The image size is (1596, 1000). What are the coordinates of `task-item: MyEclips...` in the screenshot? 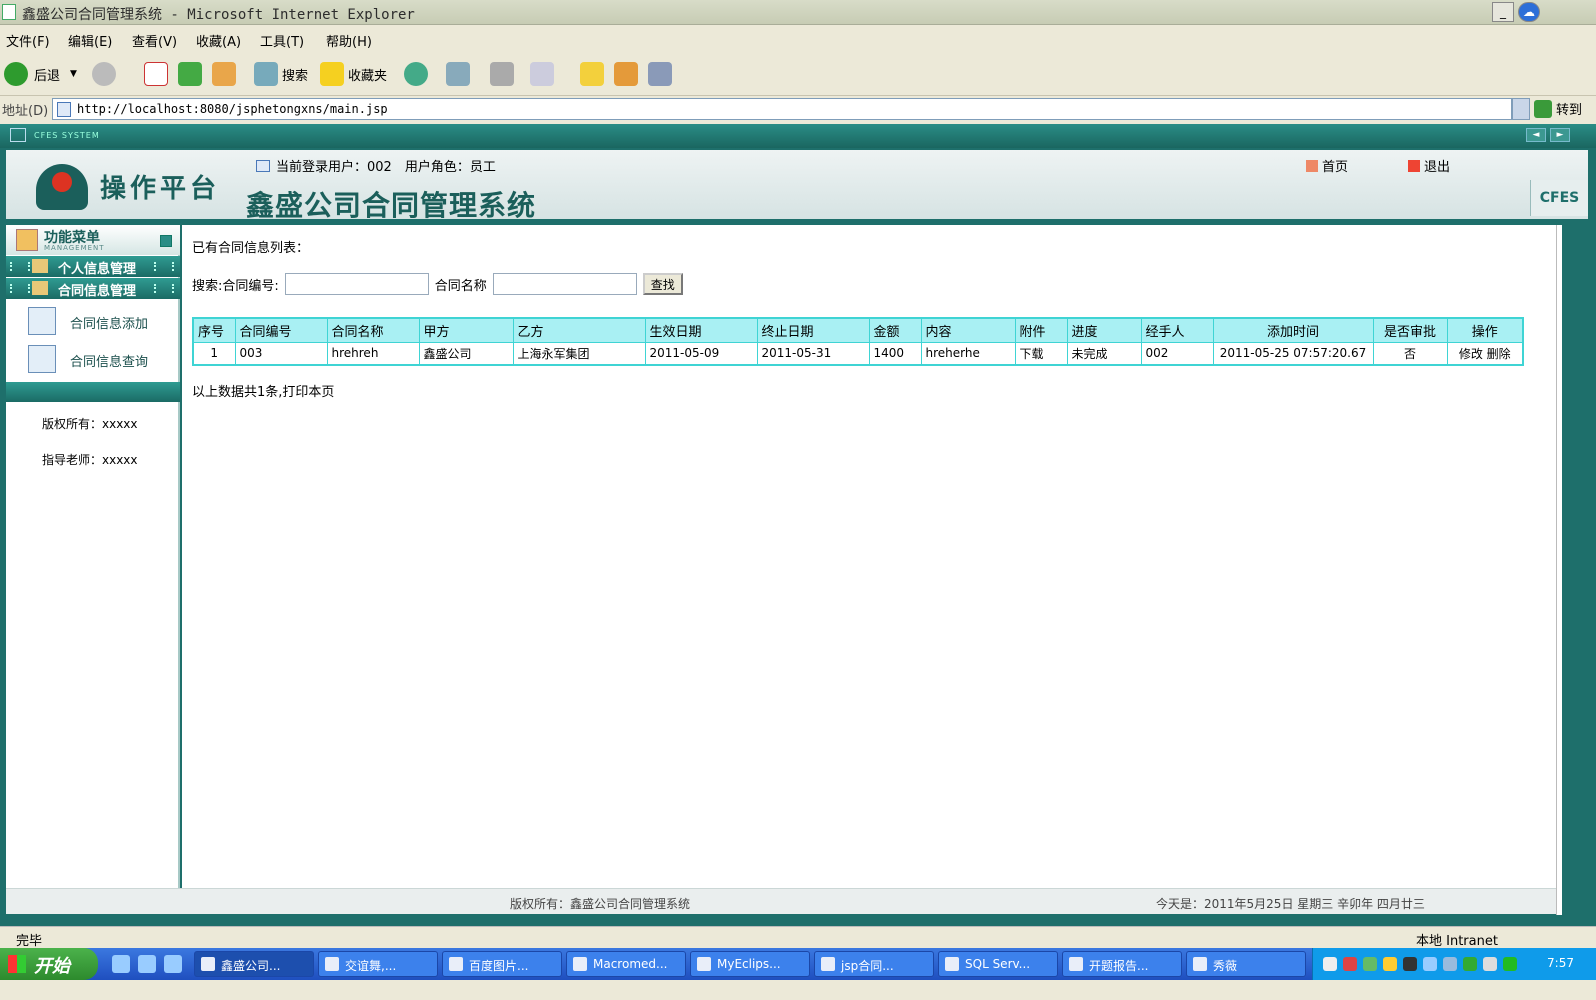 It's located at (750, 964).